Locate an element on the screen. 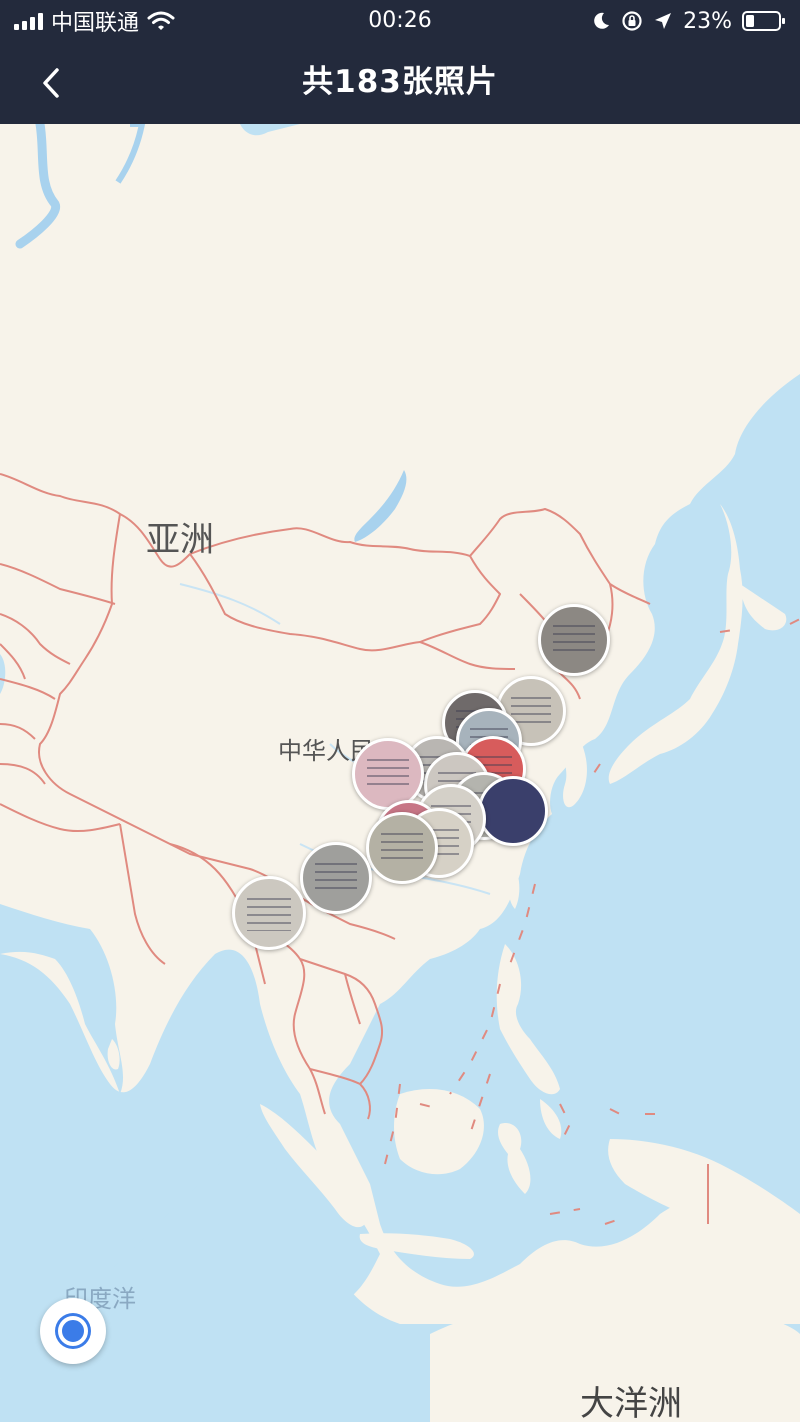 The image size is (800, 1422). locate-me-icon is located at coordinates (73, 1331).